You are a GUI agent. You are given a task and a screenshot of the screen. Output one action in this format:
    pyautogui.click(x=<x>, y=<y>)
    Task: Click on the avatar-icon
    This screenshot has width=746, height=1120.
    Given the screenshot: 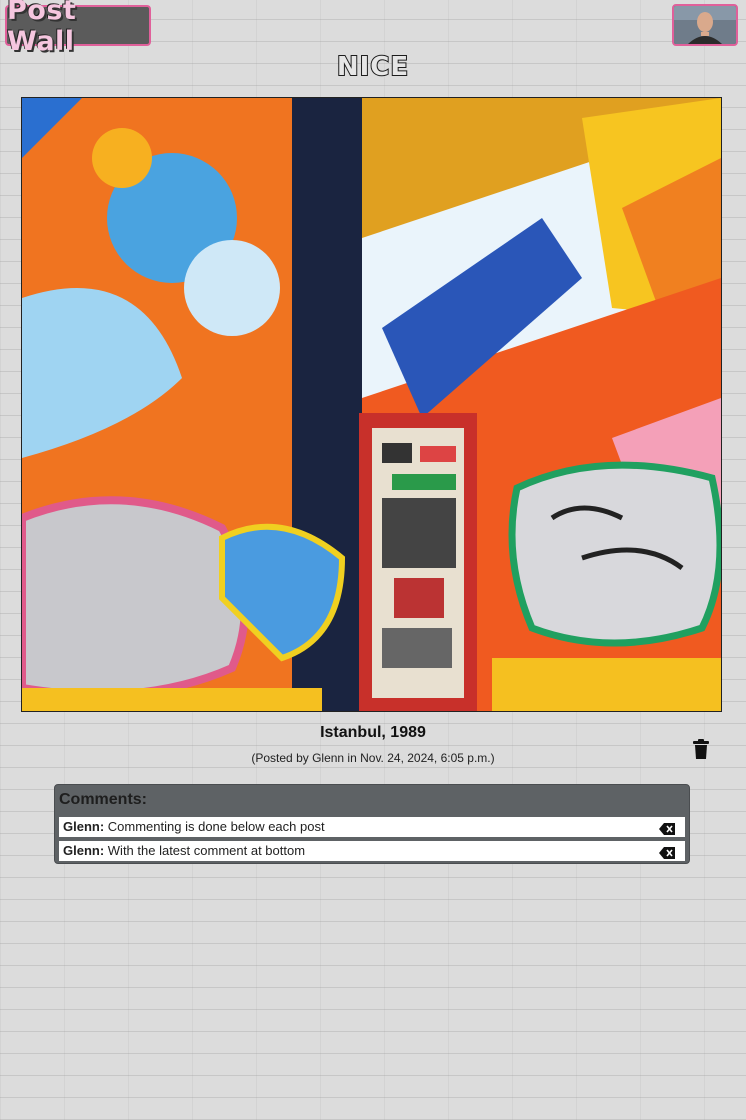 What is the action you would take?
    pyautogui.click(x=705, y=25)
    